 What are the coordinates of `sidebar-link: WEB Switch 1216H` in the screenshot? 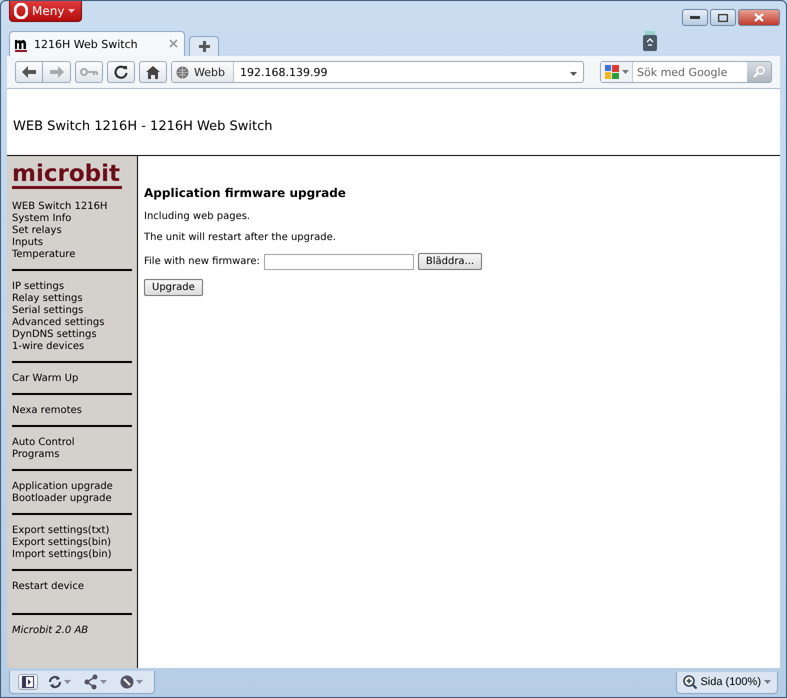 It's located at (60, 207).